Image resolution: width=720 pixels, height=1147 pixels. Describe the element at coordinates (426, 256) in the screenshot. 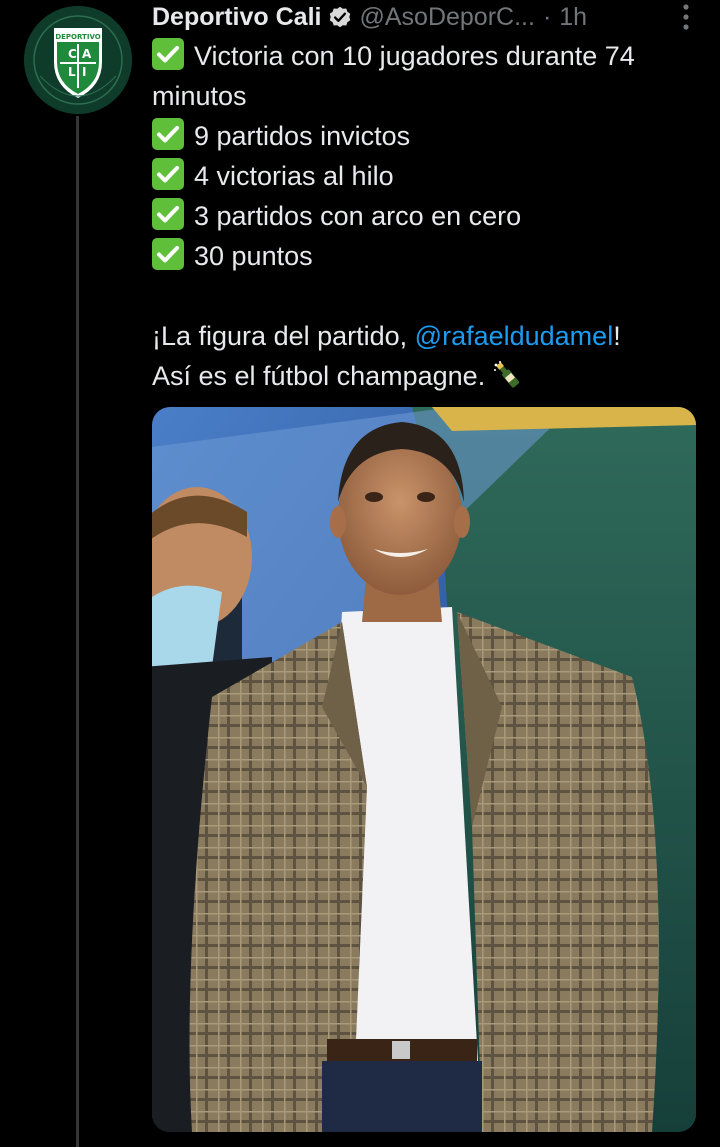

I see `stat-line: 30 puntos` at that location.